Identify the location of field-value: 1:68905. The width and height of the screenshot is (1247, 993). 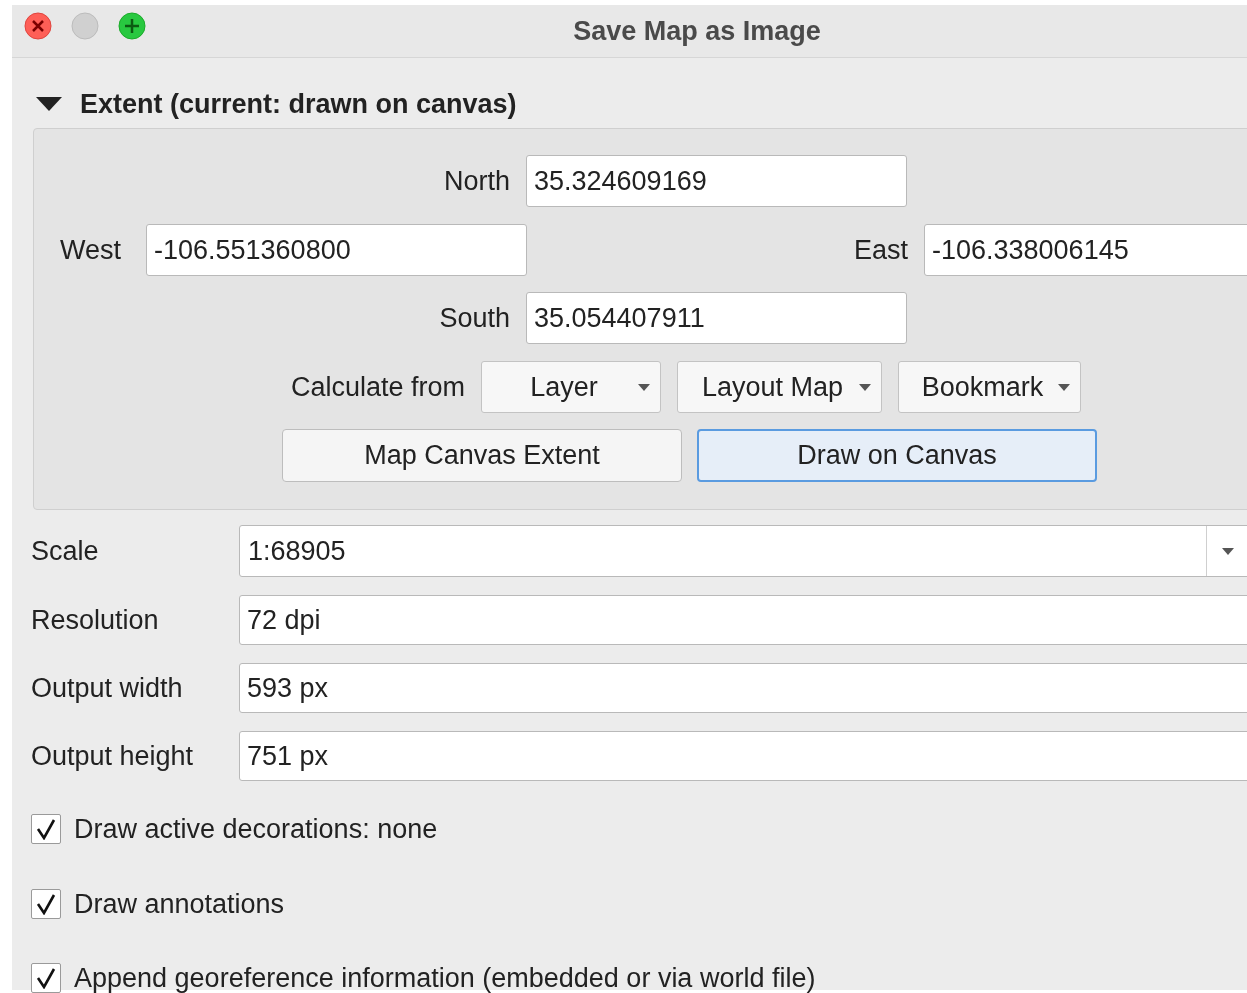
(297, 551).